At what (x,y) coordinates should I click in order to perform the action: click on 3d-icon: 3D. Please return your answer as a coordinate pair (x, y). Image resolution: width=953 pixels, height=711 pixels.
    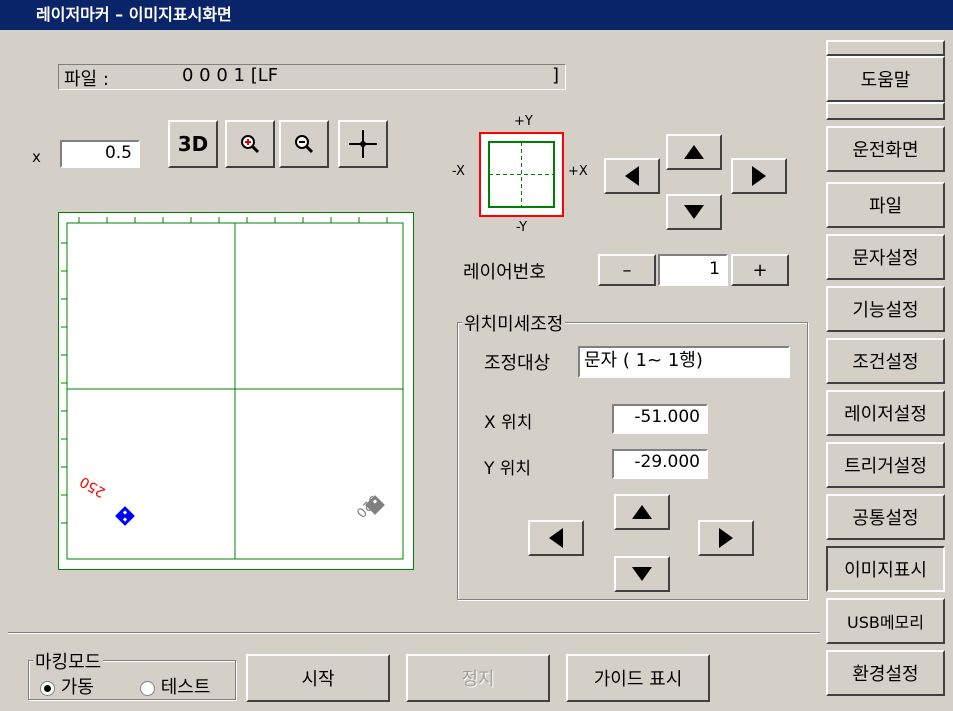
    Looking at the image, I should click on (193, 144).